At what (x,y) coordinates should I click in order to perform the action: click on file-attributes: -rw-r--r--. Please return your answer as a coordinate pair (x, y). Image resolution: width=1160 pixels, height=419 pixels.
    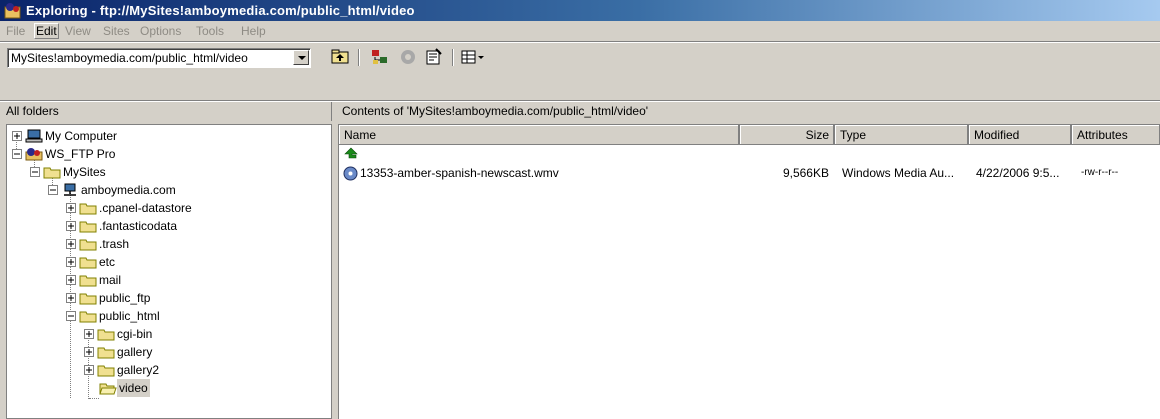
    Looking at the image, I should click on (1100, 172).